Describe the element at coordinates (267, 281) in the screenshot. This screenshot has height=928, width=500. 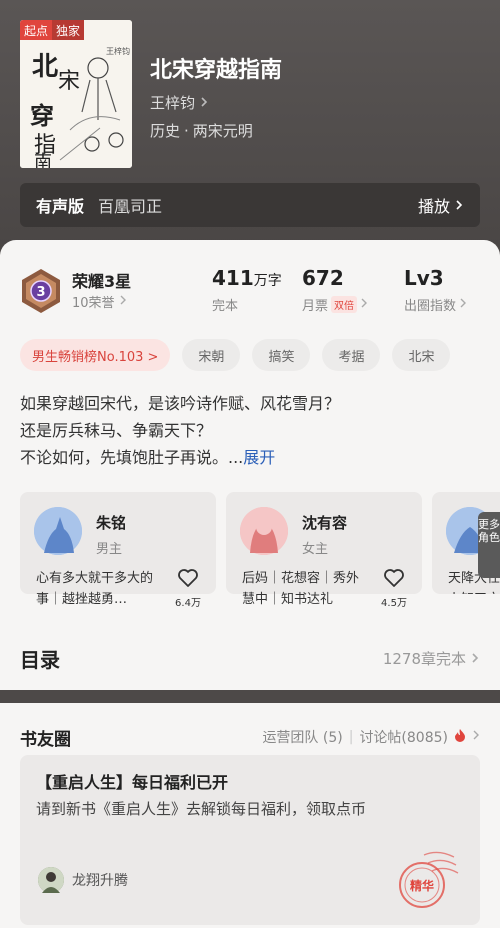
I see `stat-unit: 万字` at that location.